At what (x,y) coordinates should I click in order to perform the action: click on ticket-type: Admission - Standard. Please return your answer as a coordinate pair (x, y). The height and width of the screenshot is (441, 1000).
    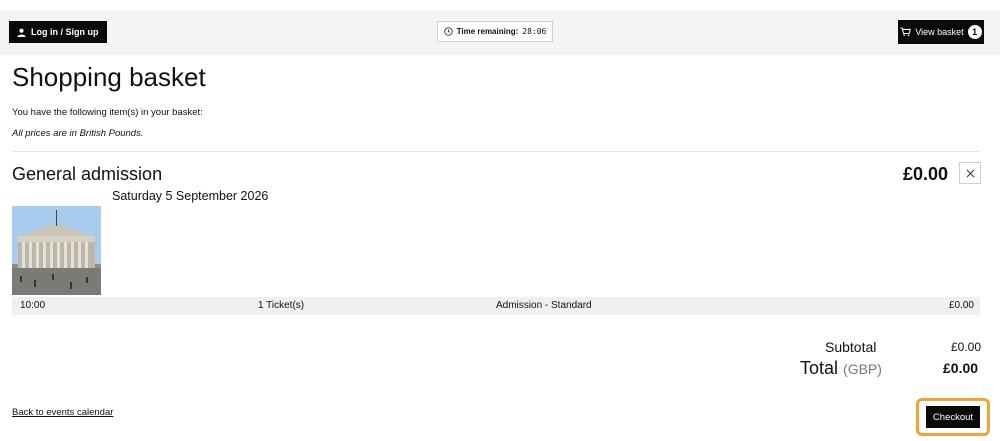
    Looking at the image, I should click on (544, 305).